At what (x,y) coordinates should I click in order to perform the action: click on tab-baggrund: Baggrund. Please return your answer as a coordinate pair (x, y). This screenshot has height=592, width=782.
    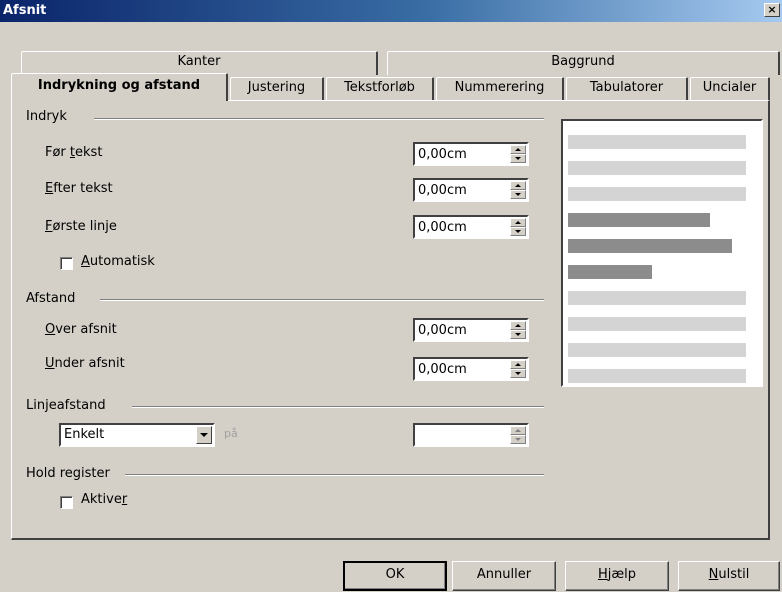
    Looking at the image, I should click on (583, 63).